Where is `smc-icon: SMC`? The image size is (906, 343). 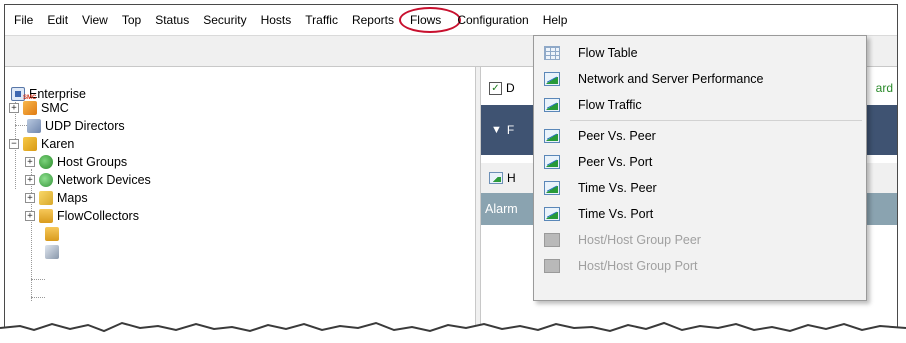 smc-icon: SMC is located at coordinates (30, 105).